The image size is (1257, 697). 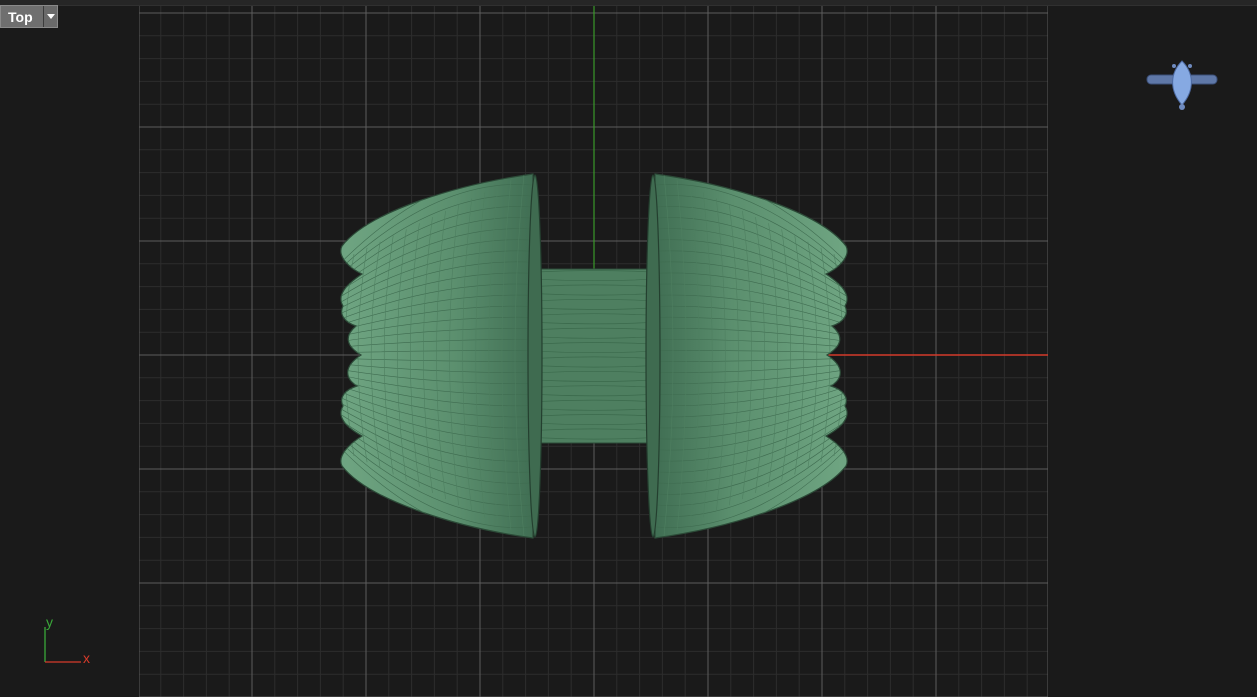 I want to click on ring-left-rim, so click(x=535, y=356).